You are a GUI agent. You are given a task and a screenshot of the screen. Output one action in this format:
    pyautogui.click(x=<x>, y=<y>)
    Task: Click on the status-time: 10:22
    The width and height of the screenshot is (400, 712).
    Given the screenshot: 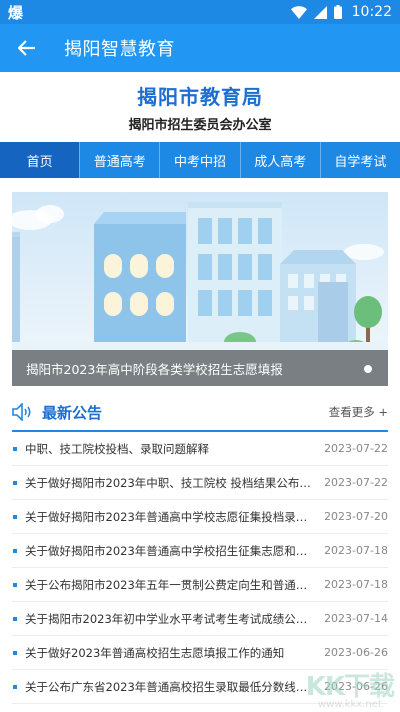 What is the action you would take?
    pyautogui.click(x=371, y=12)
    